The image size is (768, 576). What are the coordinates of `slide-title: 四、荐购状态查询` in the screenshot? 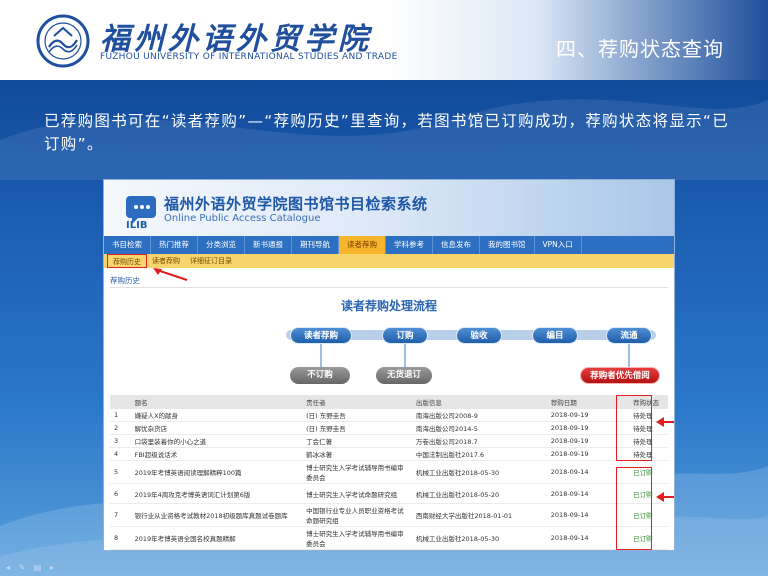 It's located at (640, 49).